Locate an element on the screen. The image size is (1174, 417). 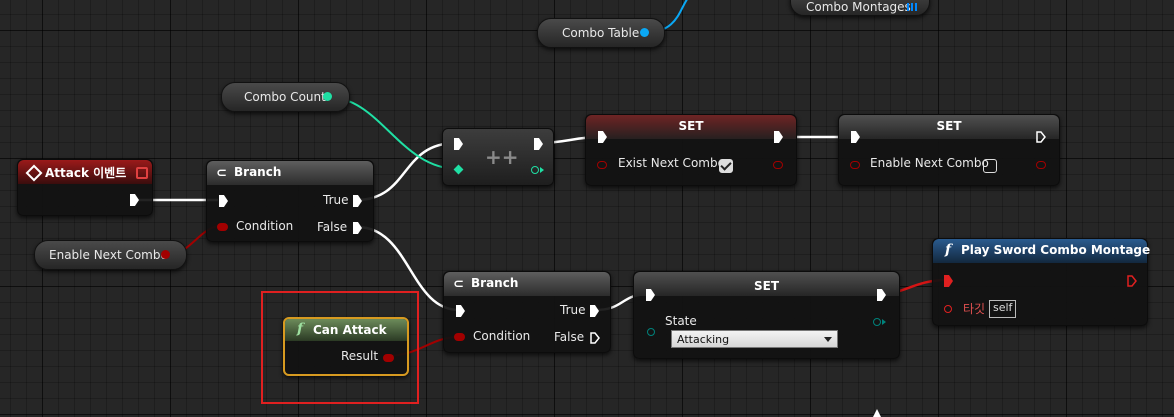
combo-montages-node: Combo Montages is located at coordinates (860, 8).